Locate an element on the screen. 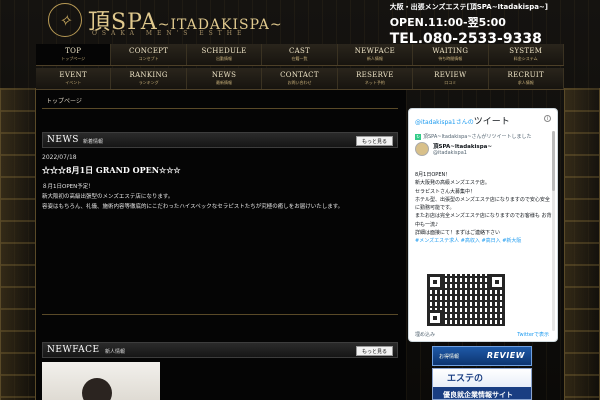  nav-system: SYSTEM 料金システム is located at coordinates (526, 54).